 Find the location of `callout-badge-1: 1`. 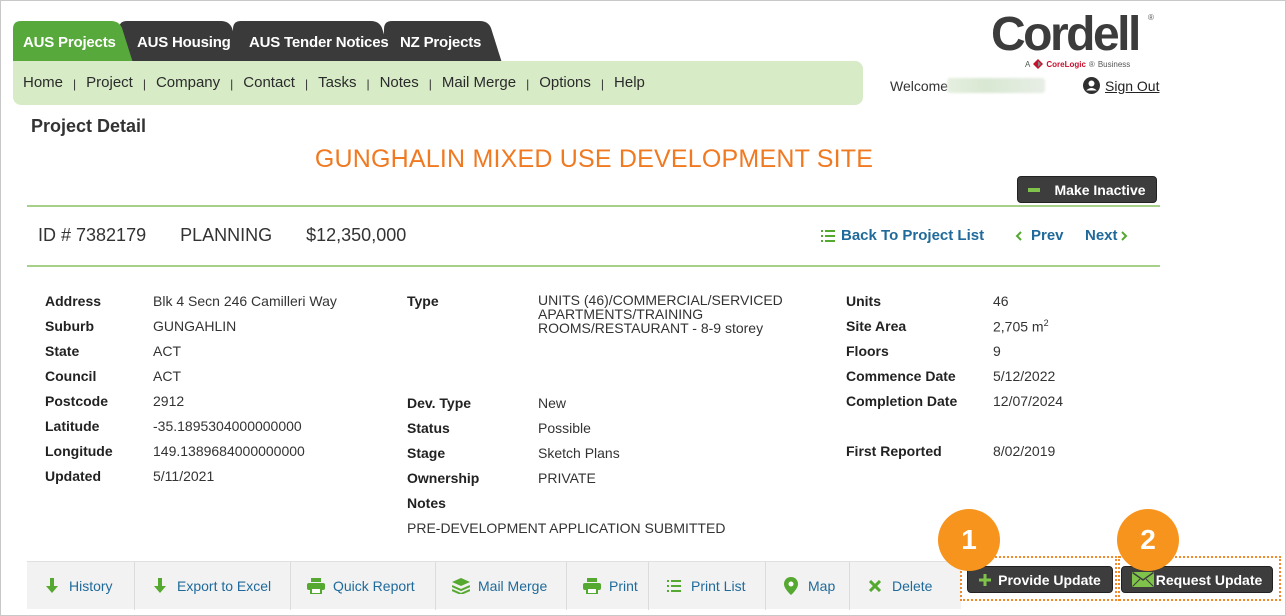

callout-badge-1: 1 is located at coordinates (969, 540).